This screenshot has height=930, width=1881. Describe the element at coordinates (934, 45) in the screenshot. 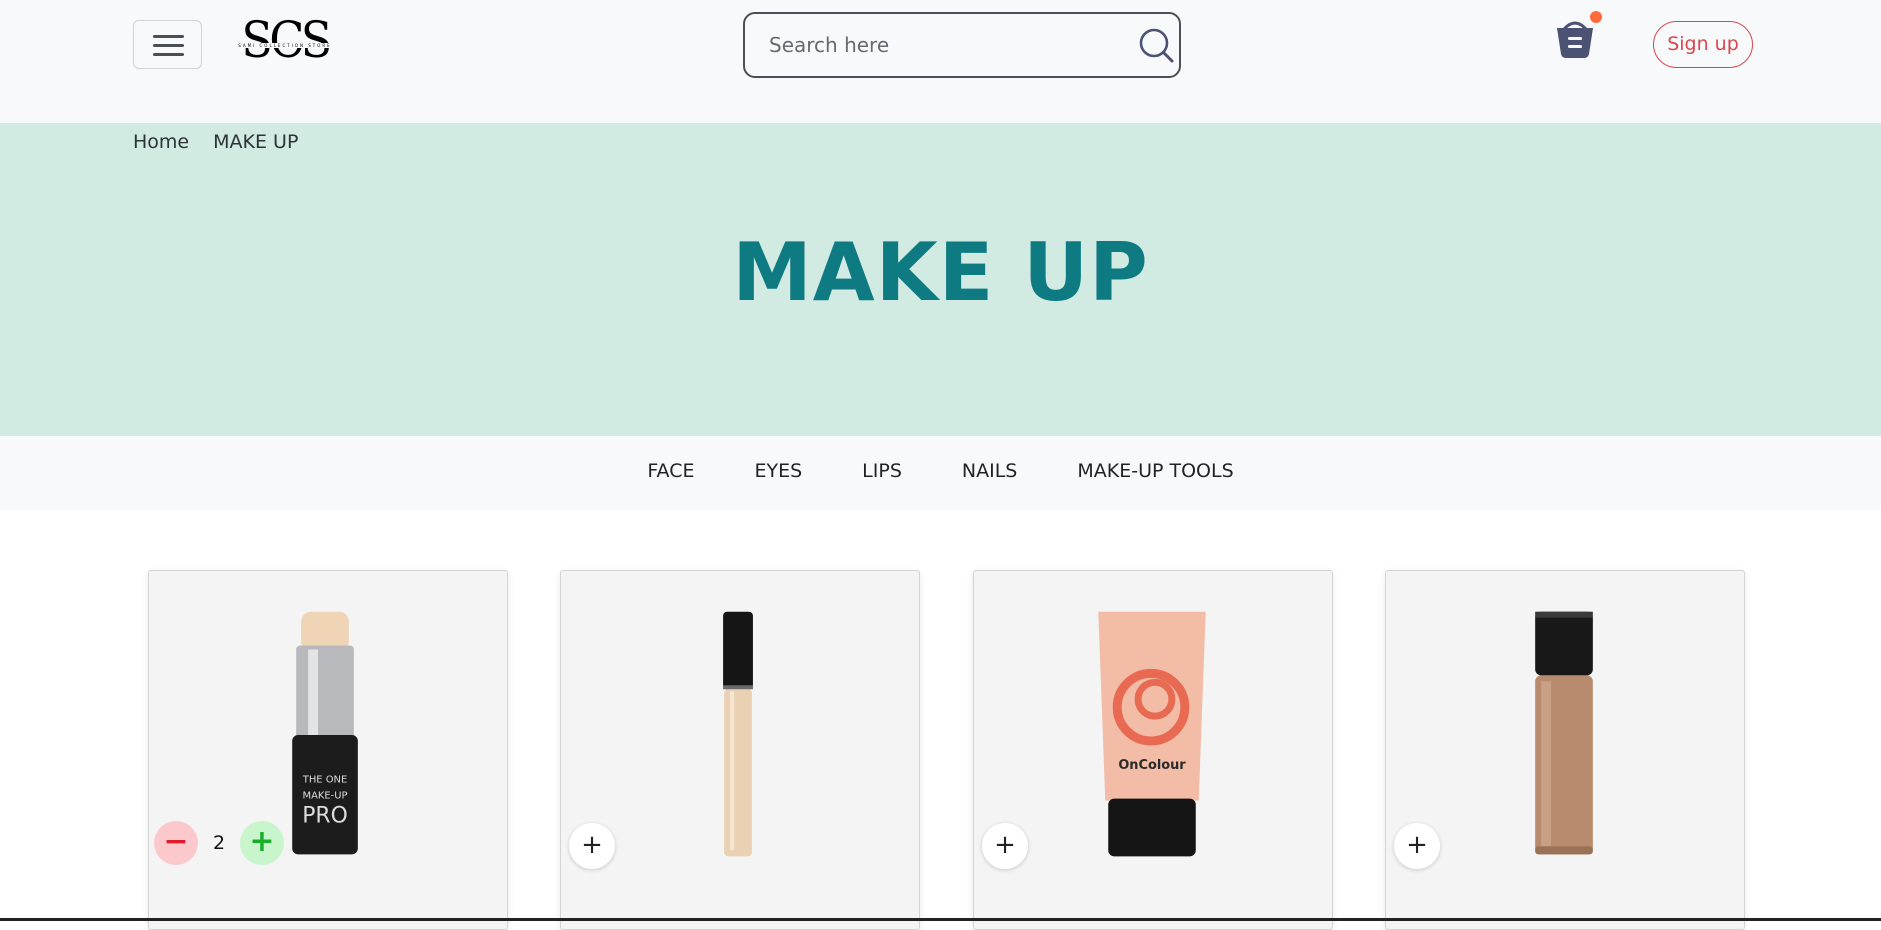

I see `search-input` at that location.